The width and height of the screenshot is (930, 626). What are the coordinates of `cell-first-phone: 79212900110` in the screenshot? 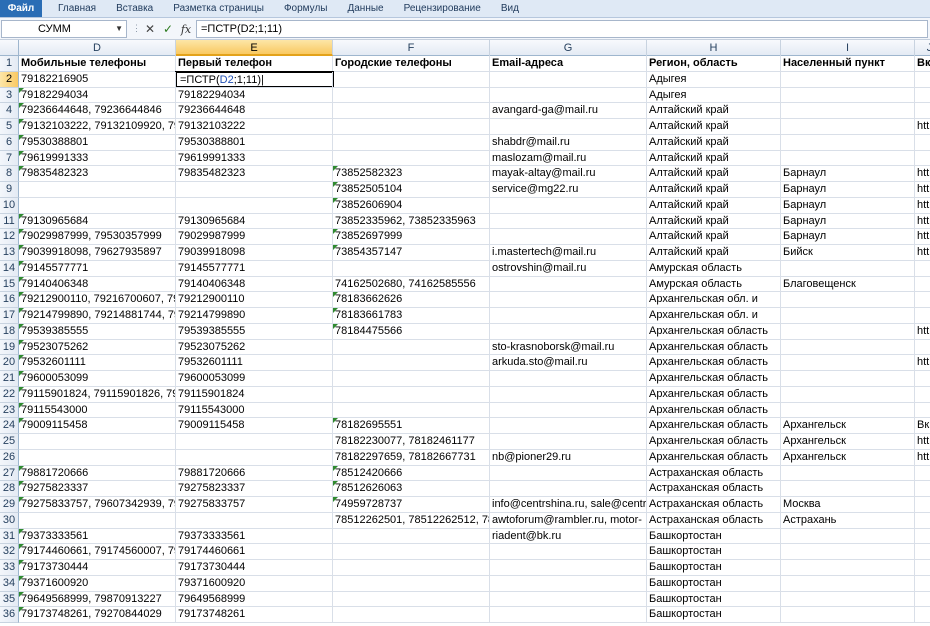 It's located at (254, 300).